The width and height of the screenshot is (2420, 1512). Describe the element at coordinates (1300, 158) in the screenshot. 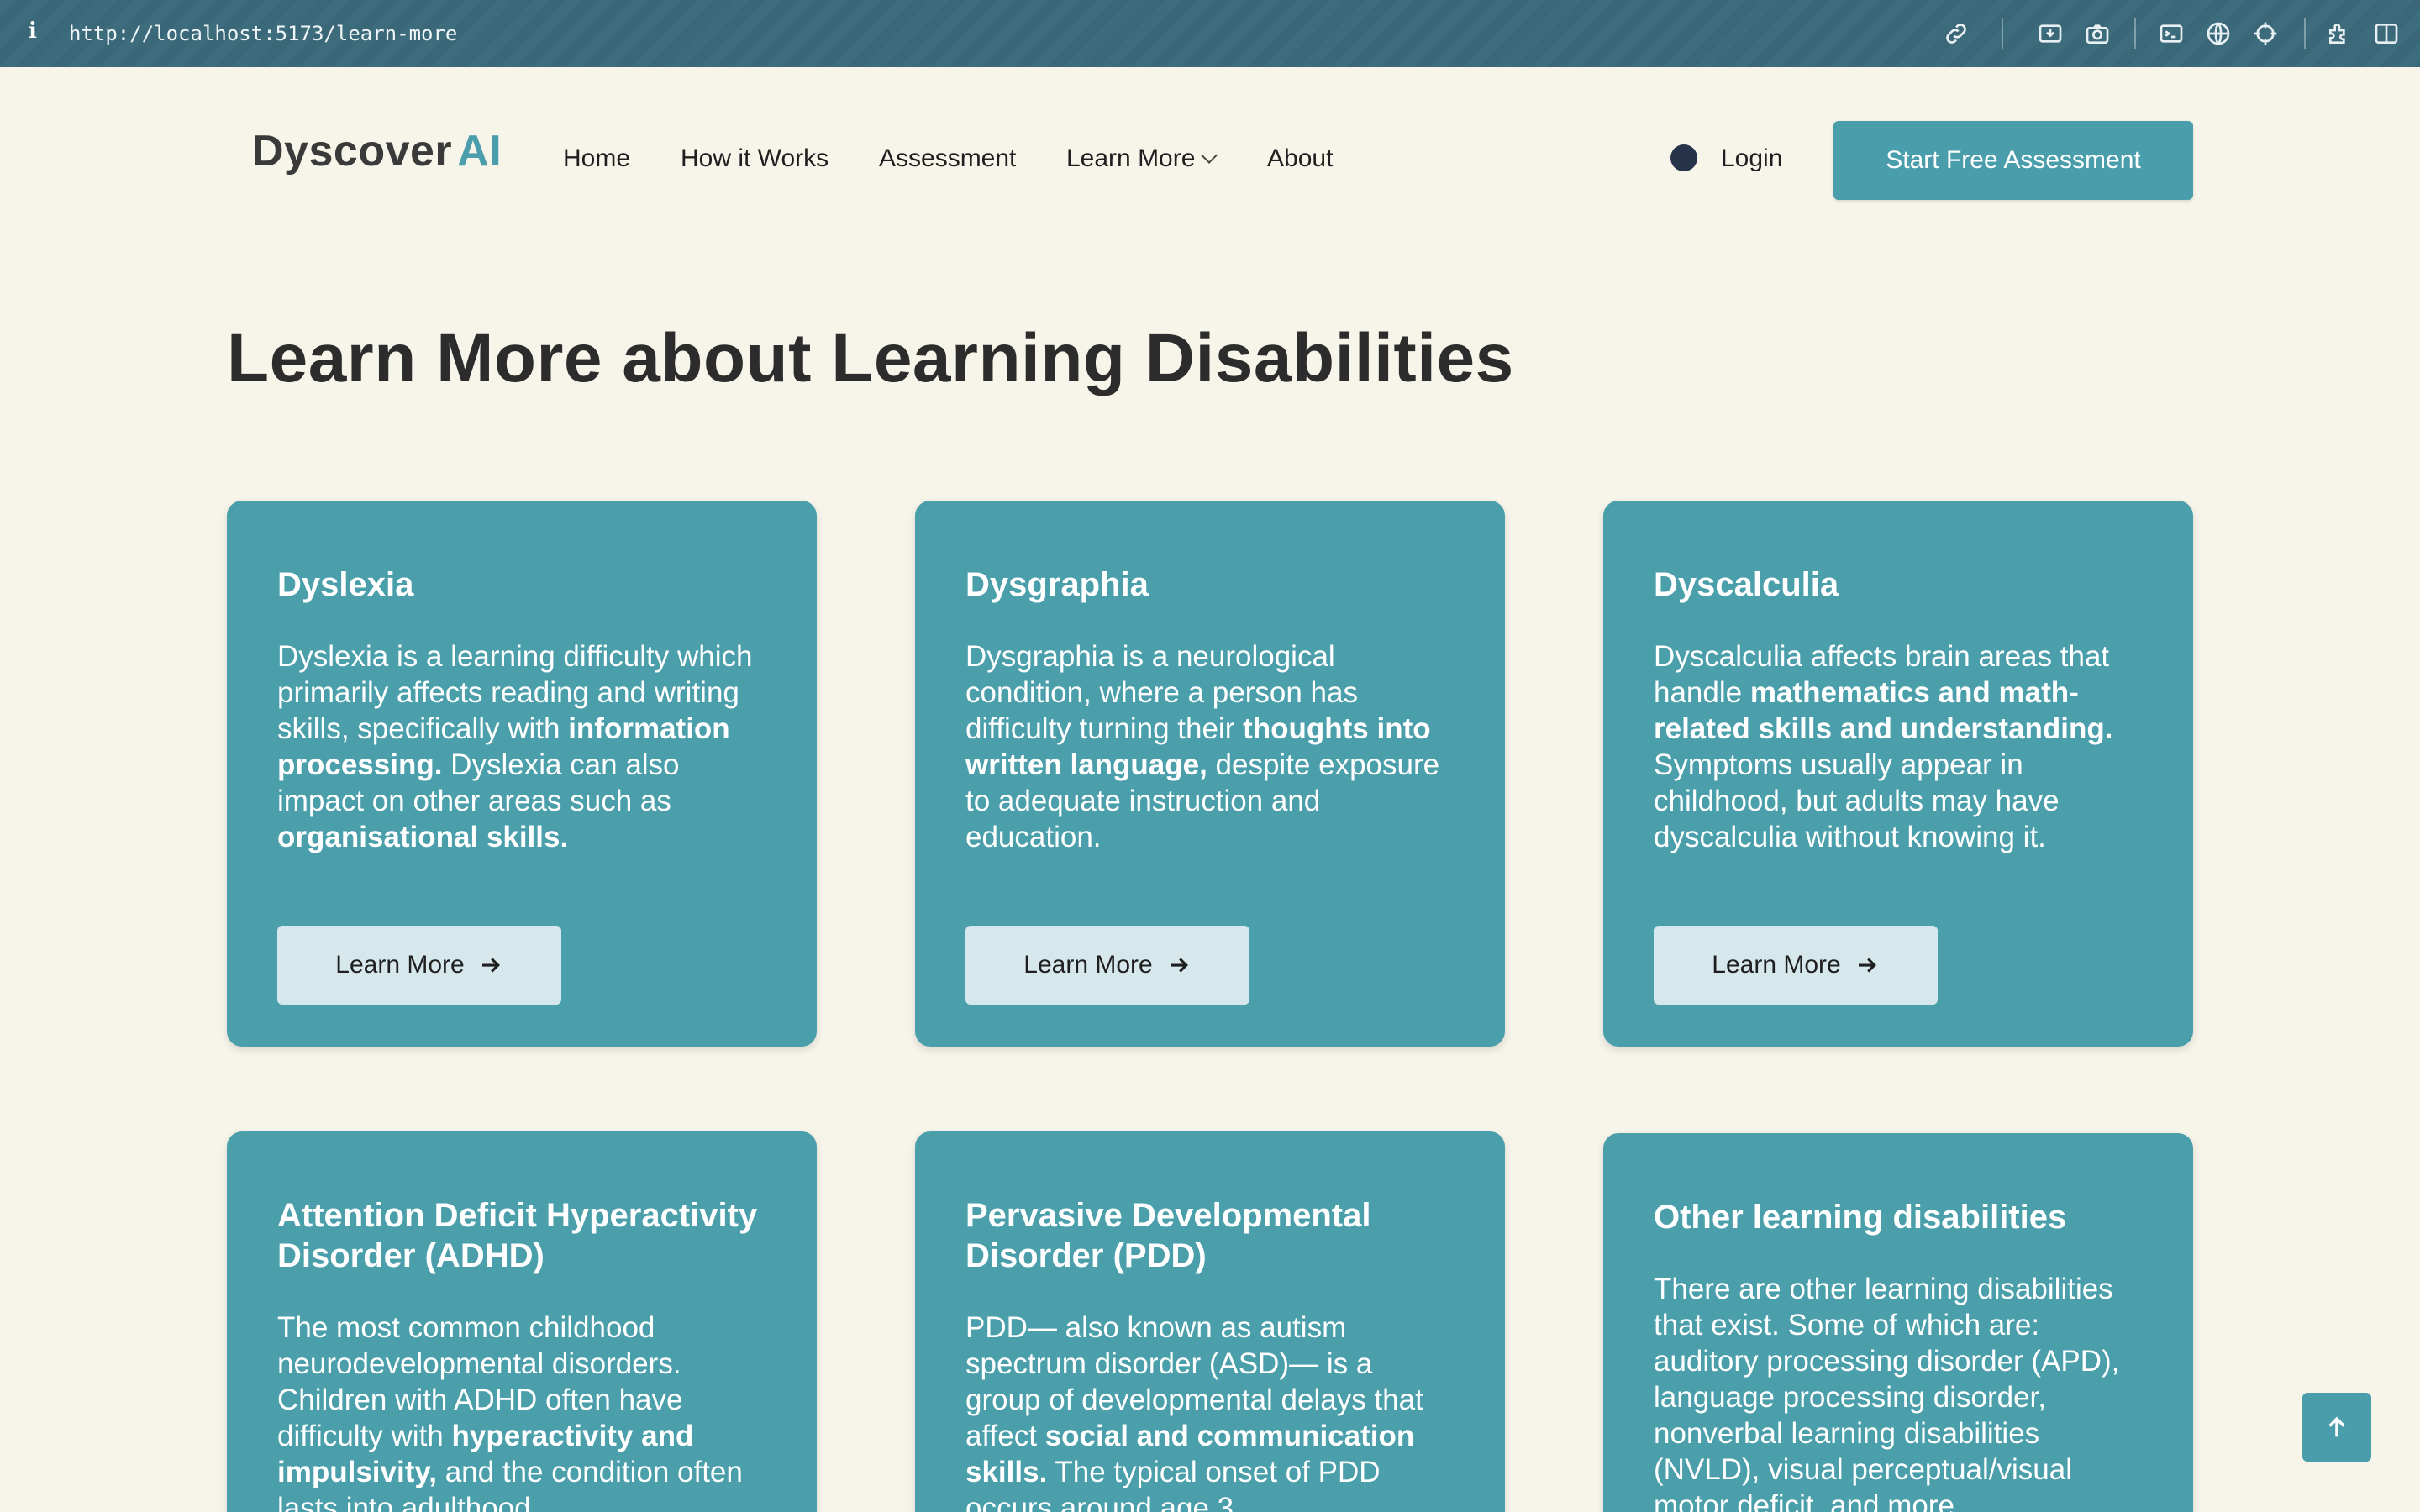

I see `nav-about: About` at that location.